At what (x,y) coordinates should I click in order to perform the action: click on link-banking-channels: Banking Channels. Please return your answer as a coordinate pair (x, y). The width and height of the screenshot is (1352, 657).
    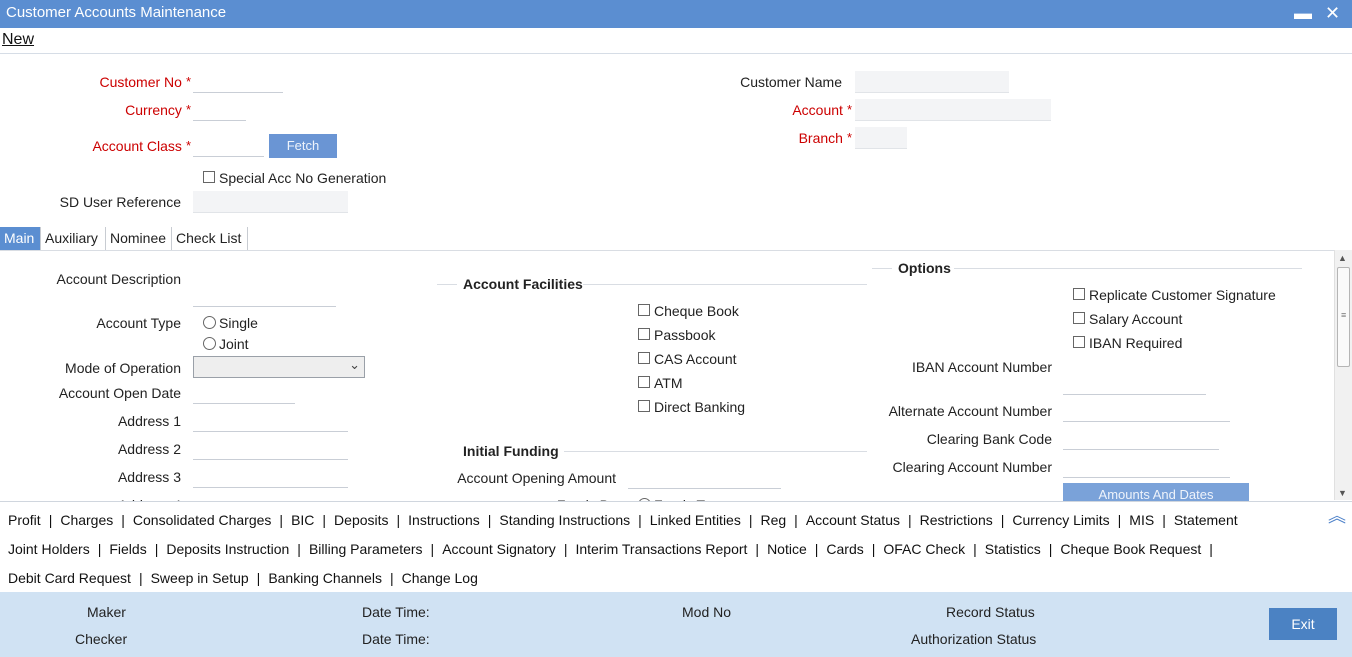
    Looking at the image, I should click on (325, 578).